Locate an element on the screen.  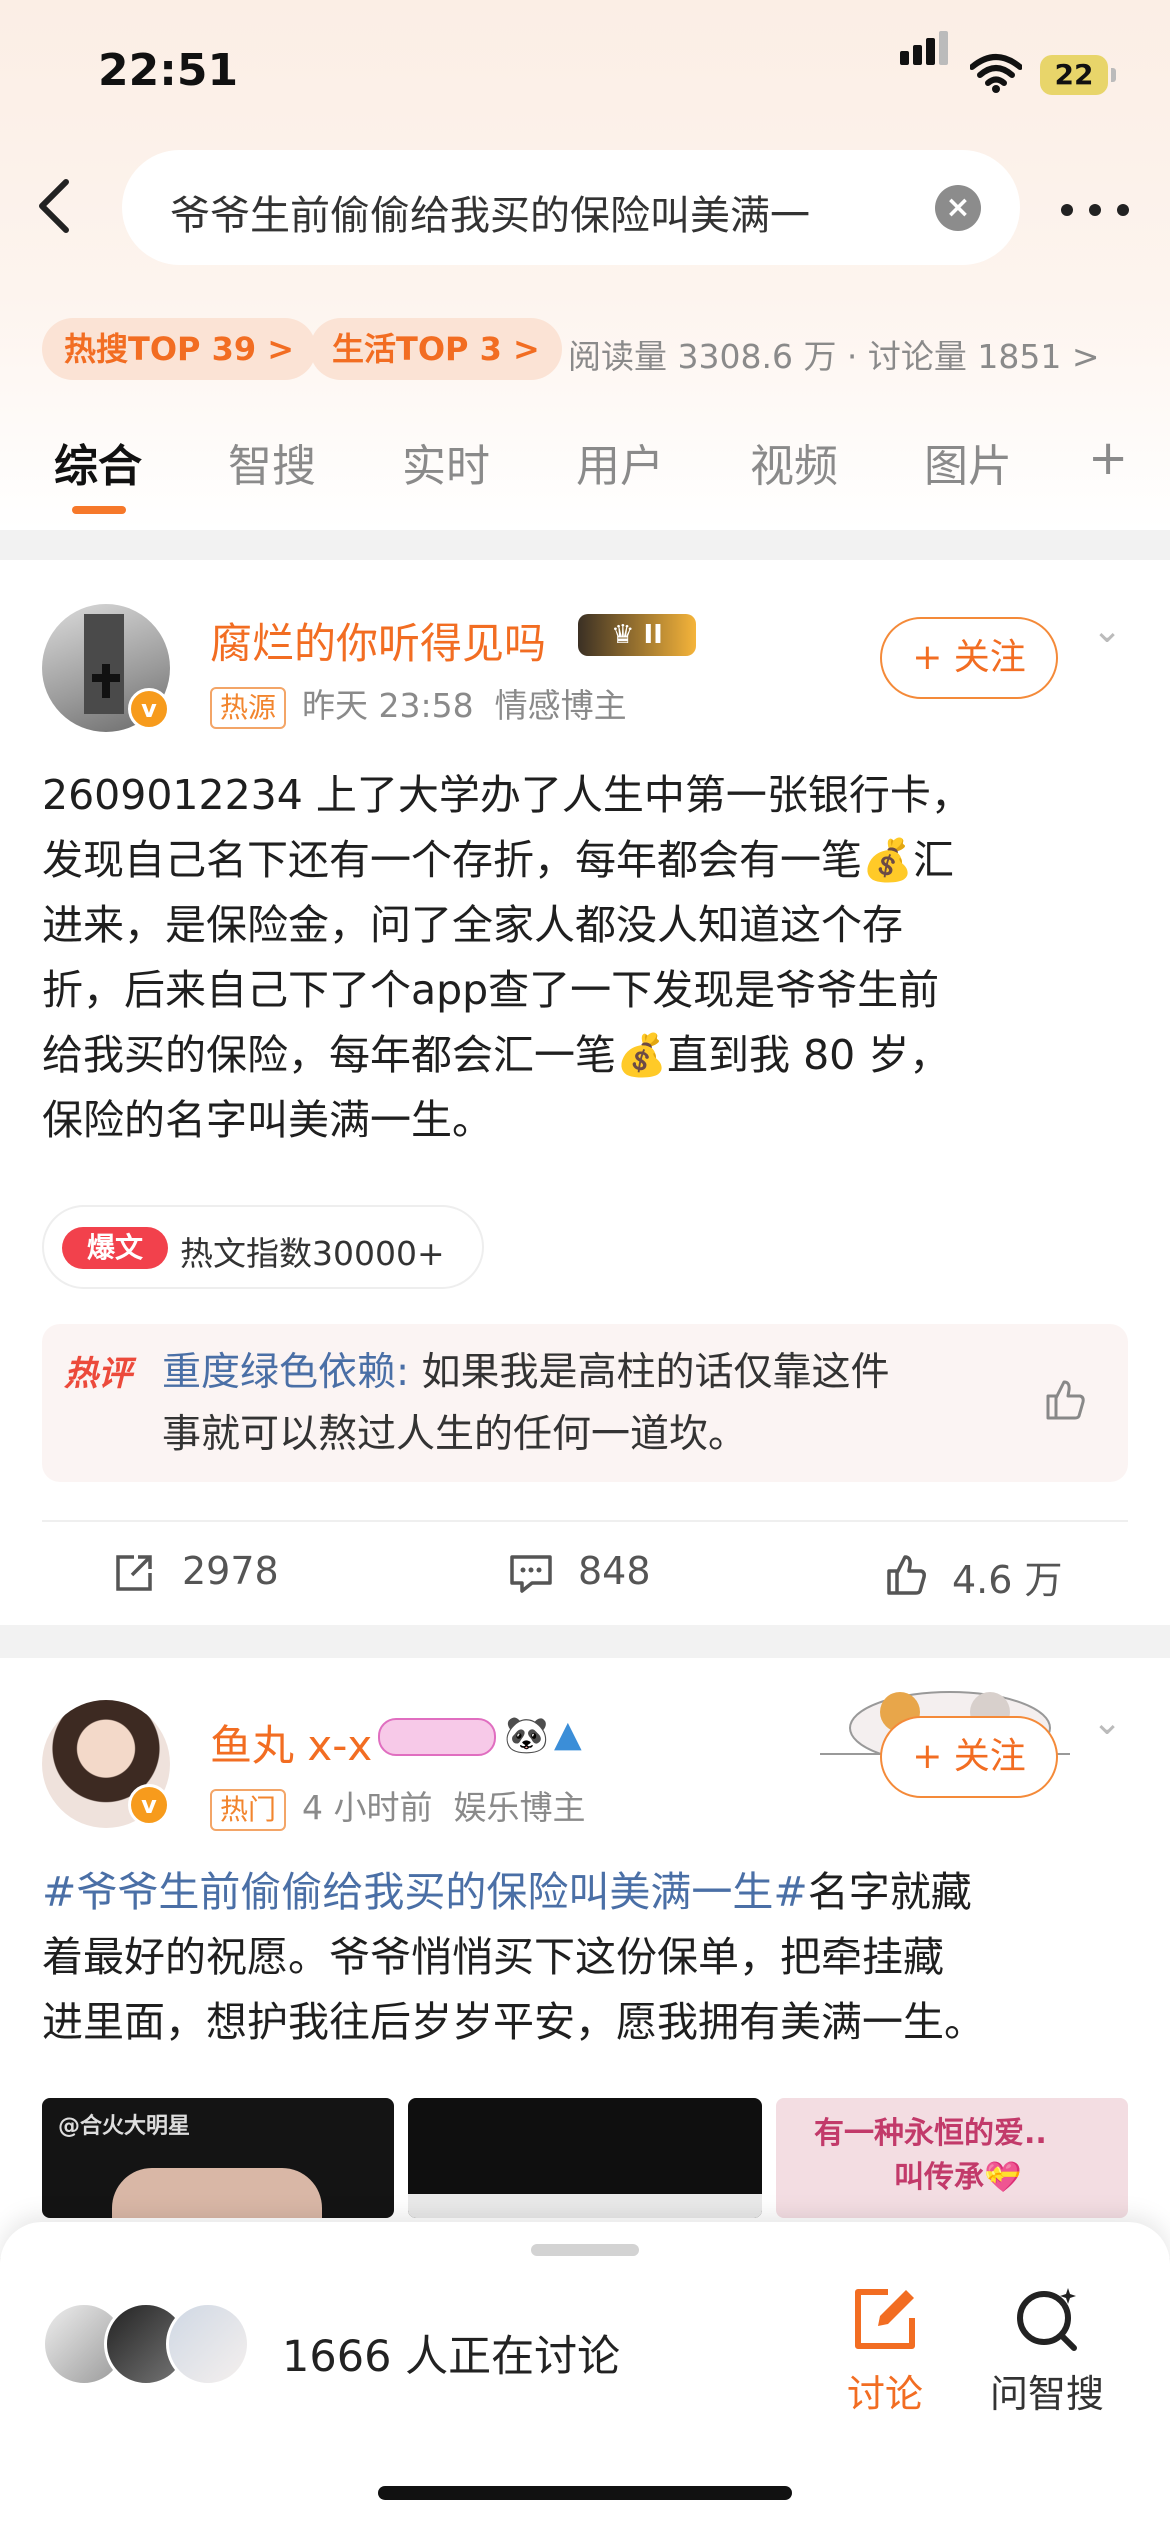
tab-add-icon: + is located at coordinates (1108, 458).